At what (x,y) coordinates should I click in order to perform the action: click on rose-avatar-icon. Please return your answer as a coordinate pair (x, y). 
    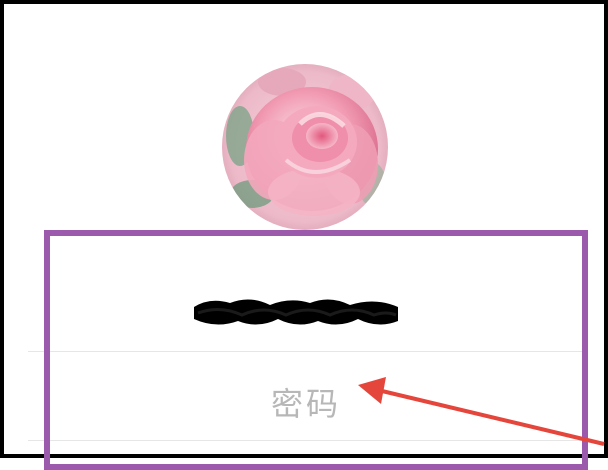
    Looking at the image, I should click on (305, 147).